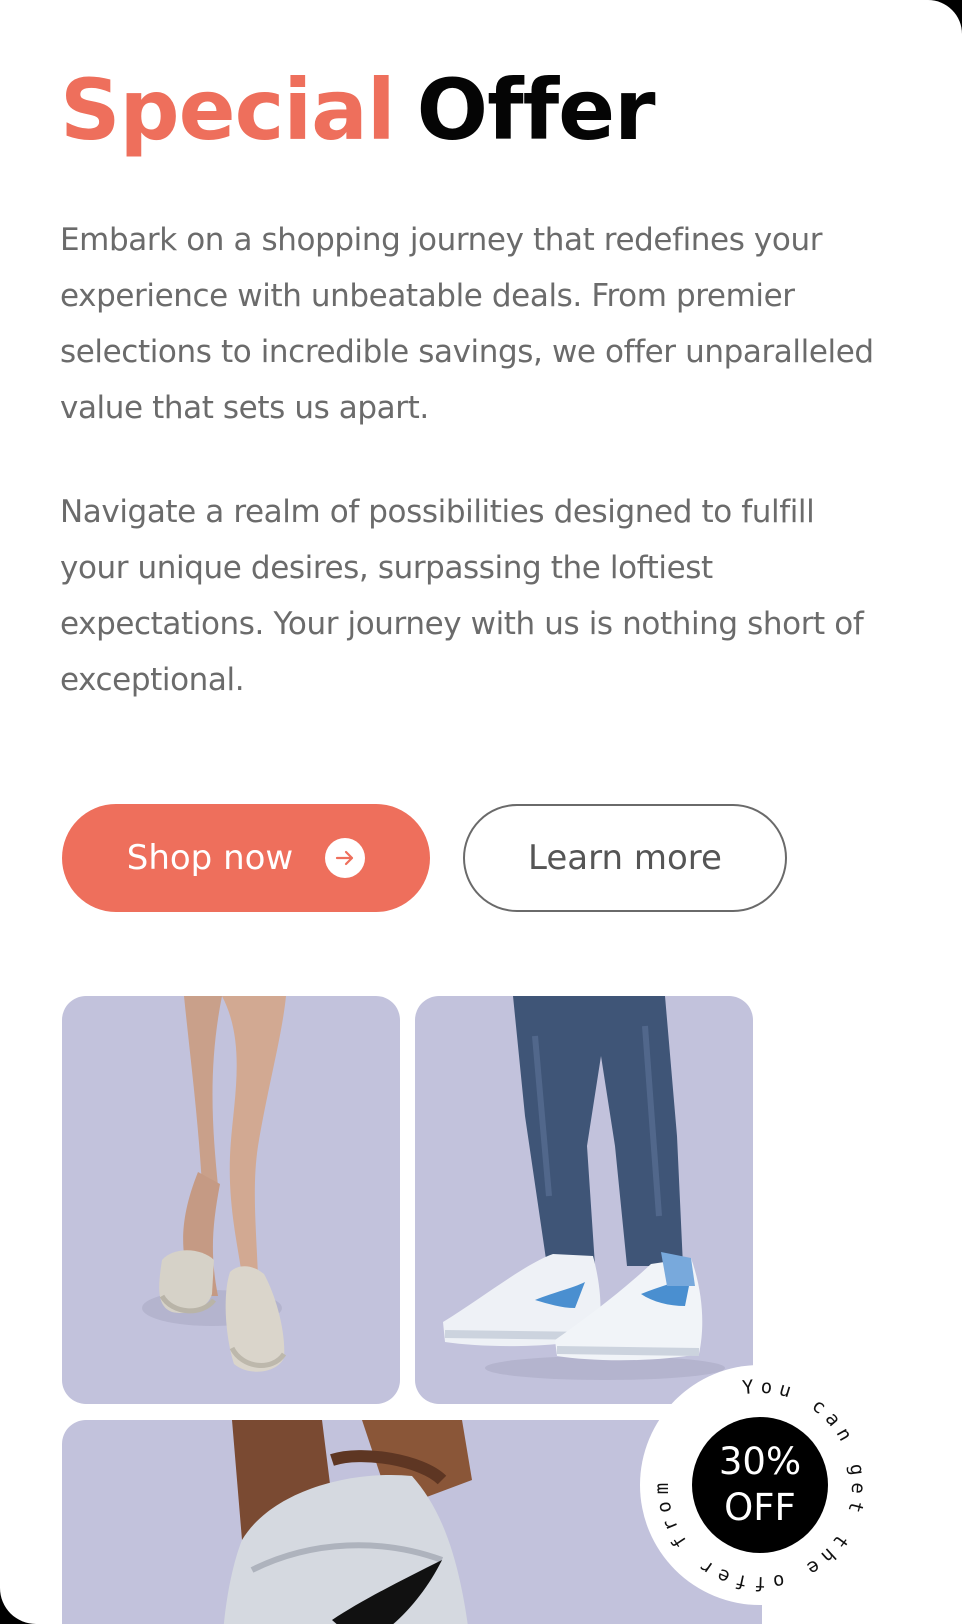  I want to click on badge-percent: 30%, so click(760, 1461).